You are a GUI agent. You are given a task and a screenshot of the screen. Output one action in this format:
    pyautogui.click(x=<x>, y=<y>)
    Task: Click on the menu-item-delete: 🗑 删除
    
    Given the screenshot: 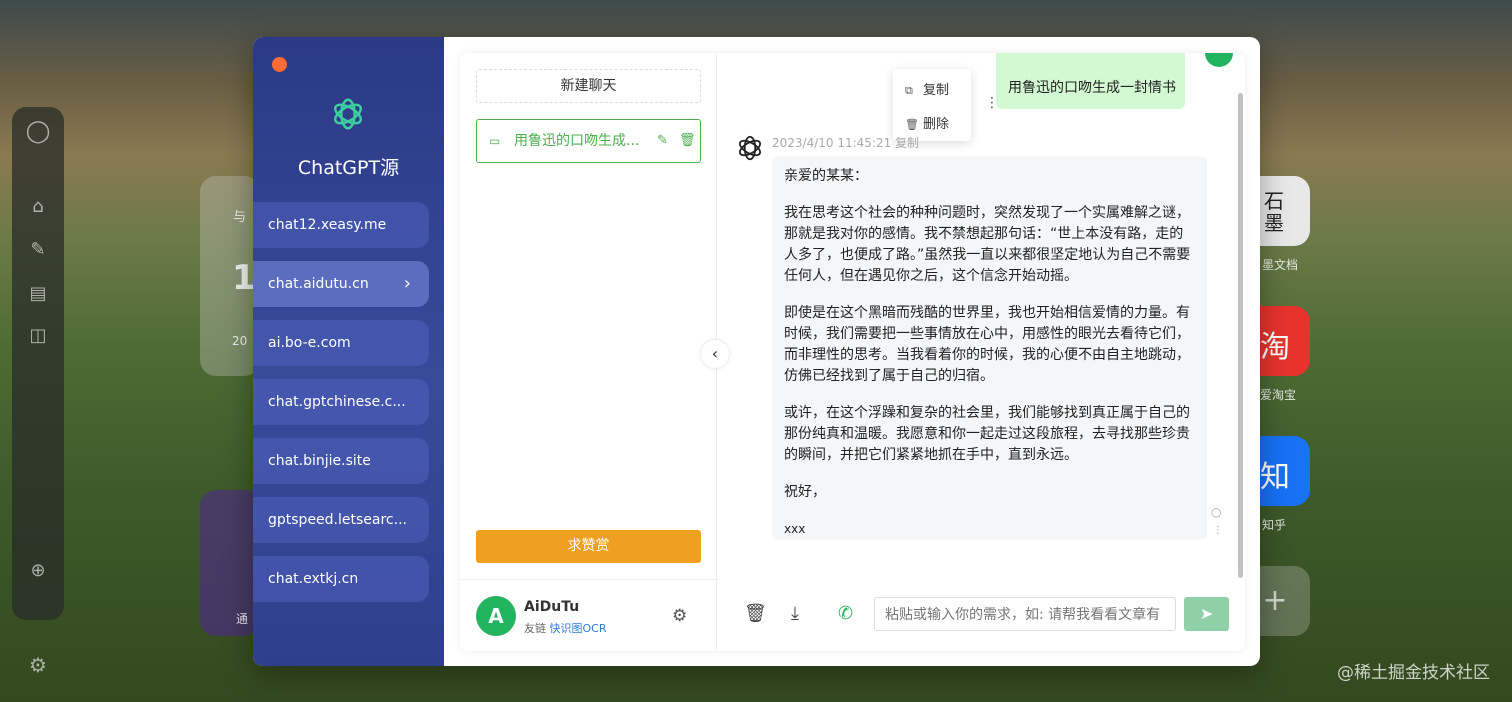 What is the action you would take?
    pyautogui.click(x=927, y=122)
    